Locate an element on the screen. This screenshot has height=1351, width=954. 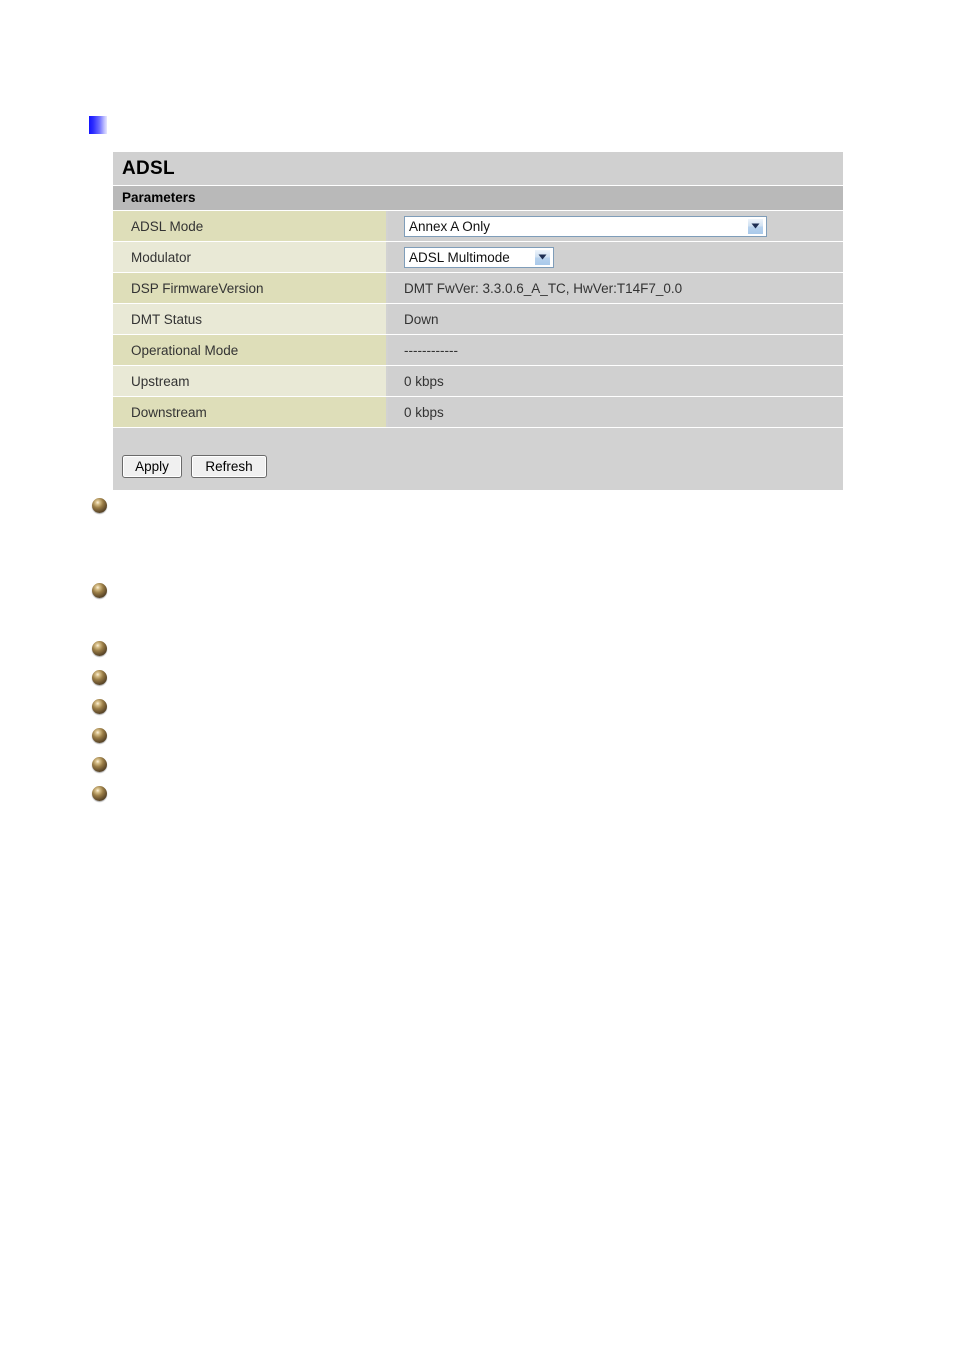
row-label: Upstream is located at coordinates (249, 381).